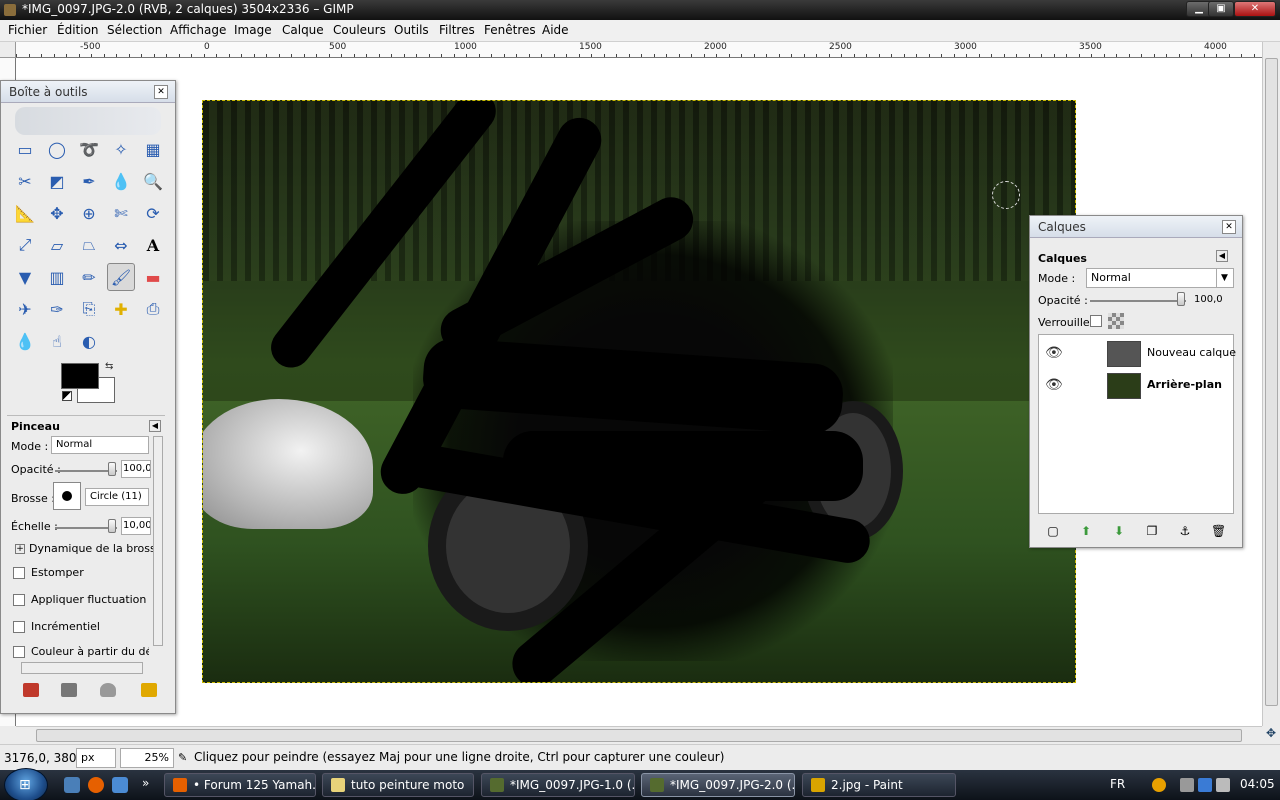  What do you see at coordinates (1271, 735) in the screenshot?
I see `navigate-icon: ✥` at bounding box center [1271, 735].